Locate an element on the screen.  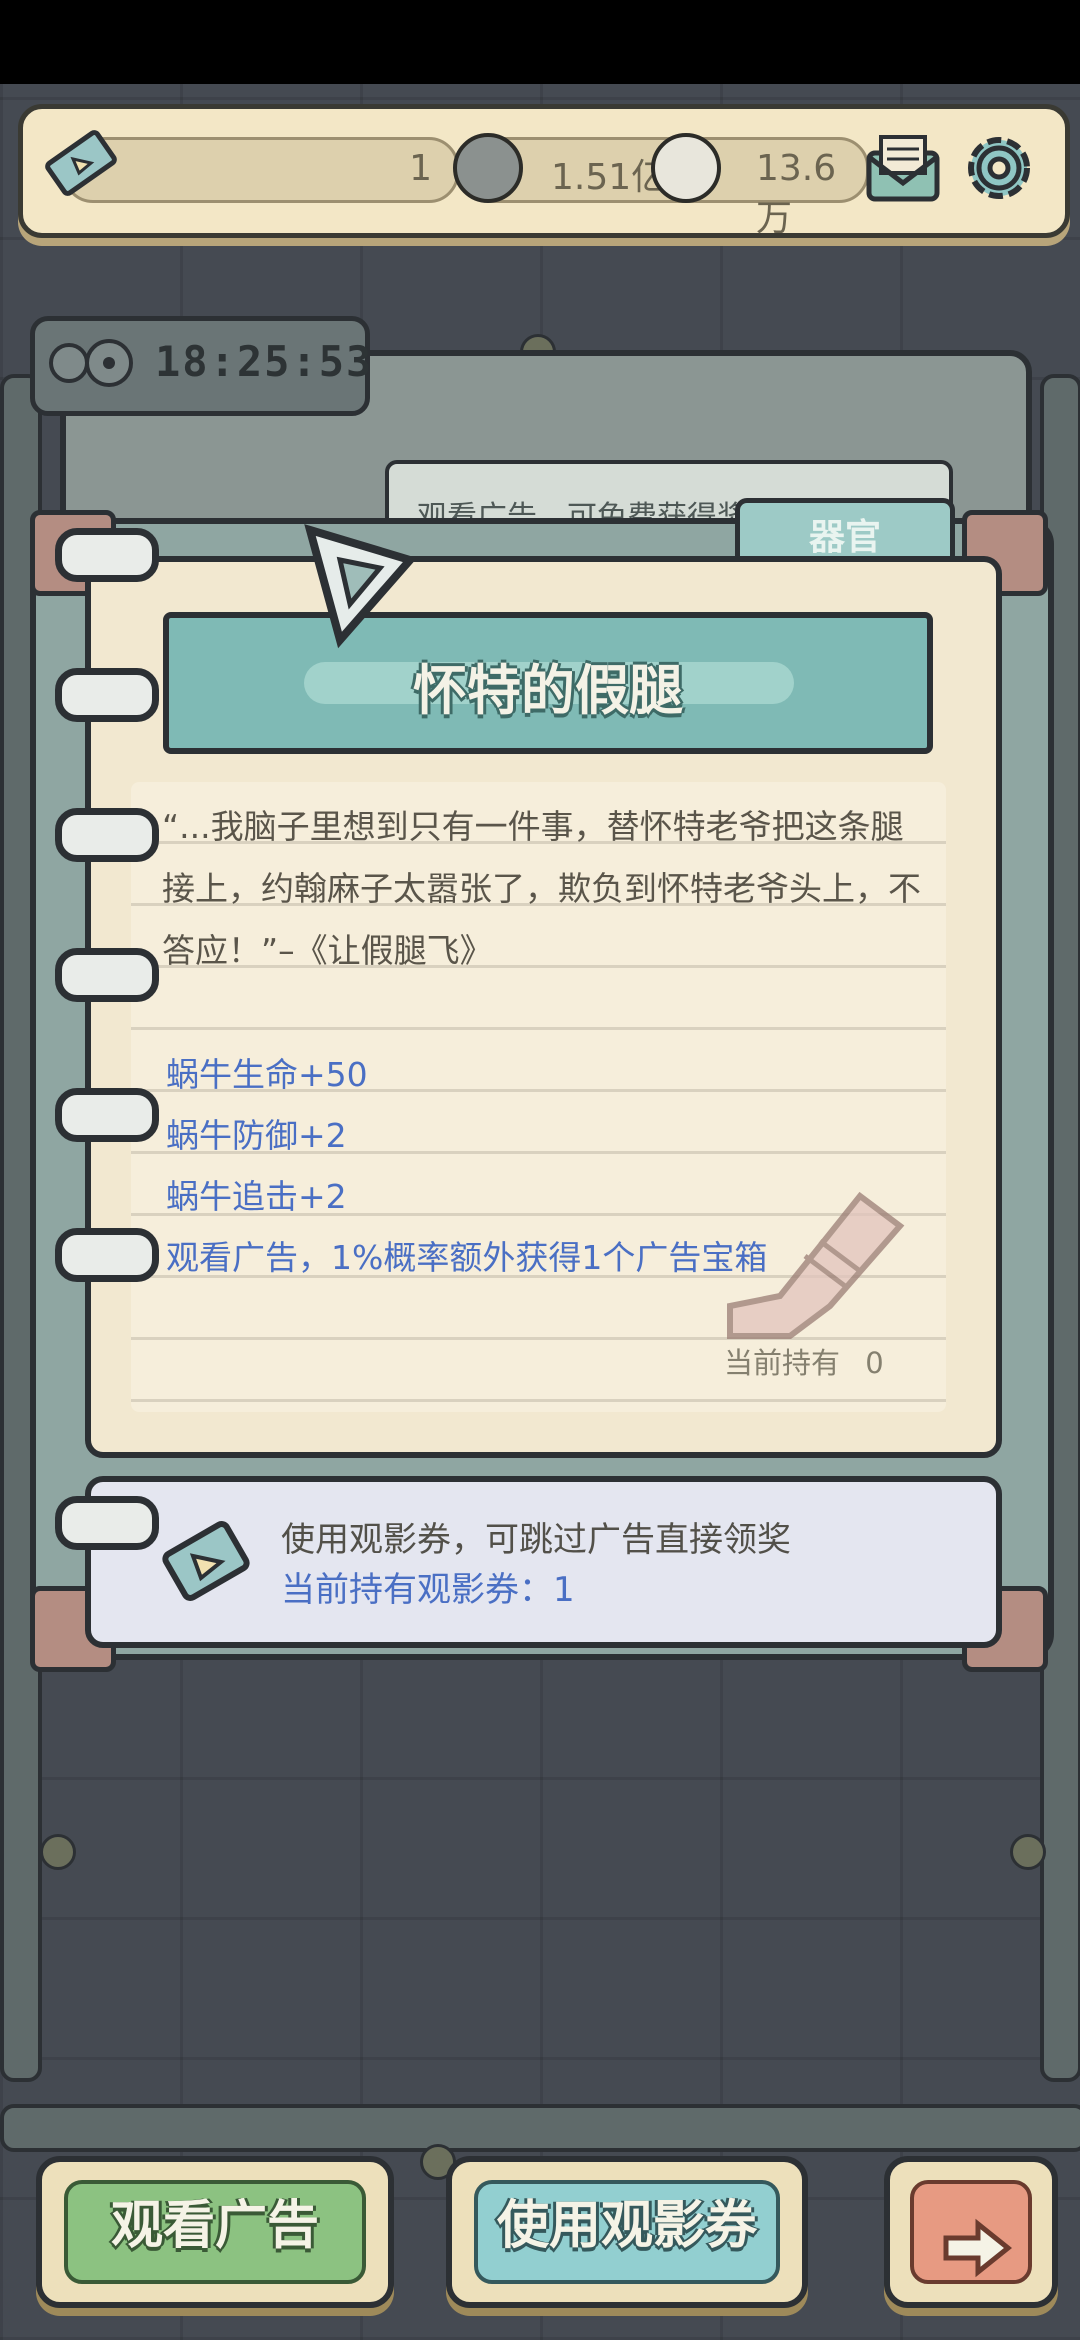
prosthetic-leg-icon is located at coordinates (816, 1265).